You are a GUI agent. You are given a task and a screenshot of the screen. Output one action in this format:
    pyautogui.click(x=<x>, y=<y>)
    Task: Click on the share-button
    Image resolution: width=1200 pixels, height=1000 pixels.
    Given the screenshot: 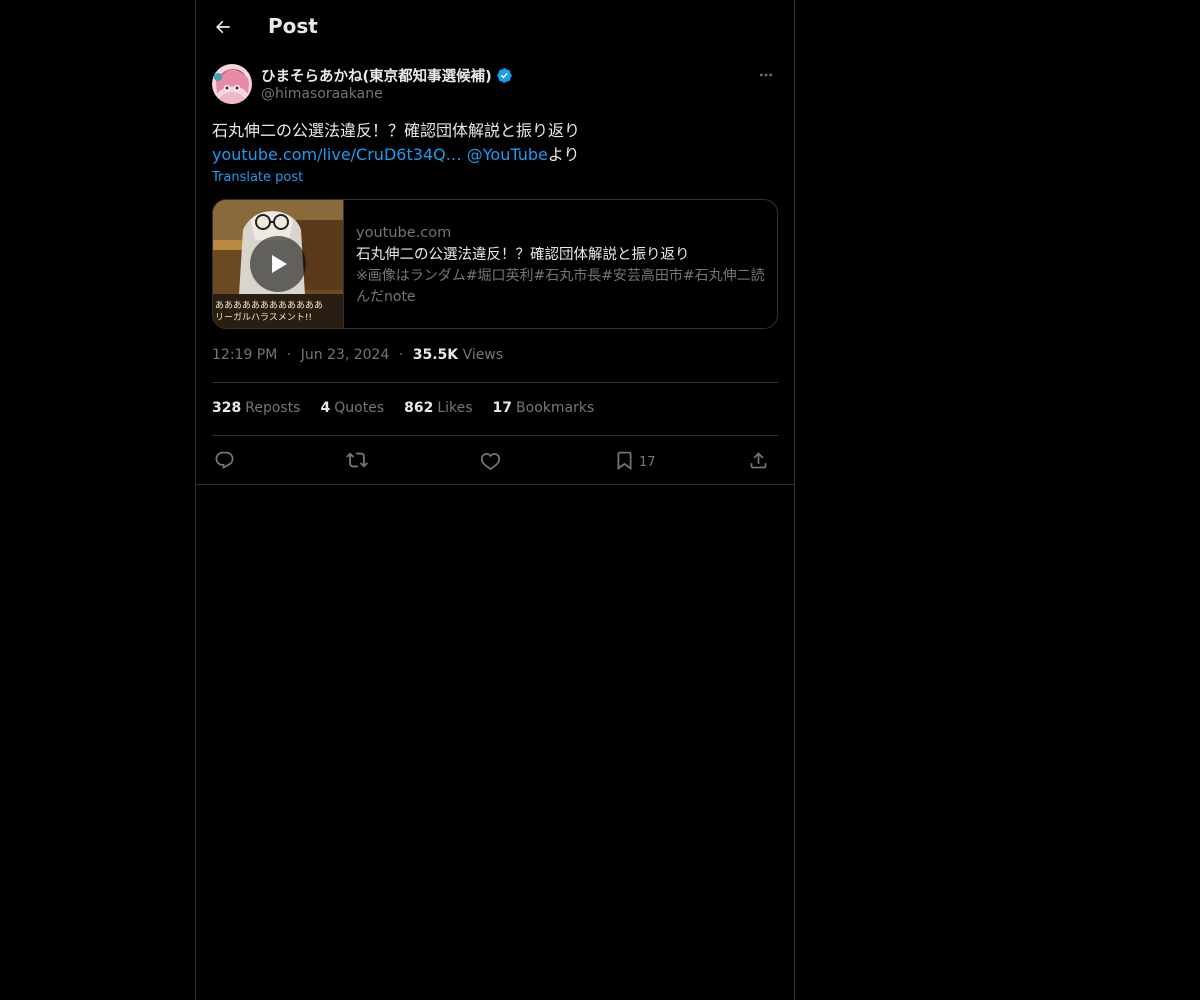 What is the action you would take?
    pyautogui.click(x=758, y=460)
    